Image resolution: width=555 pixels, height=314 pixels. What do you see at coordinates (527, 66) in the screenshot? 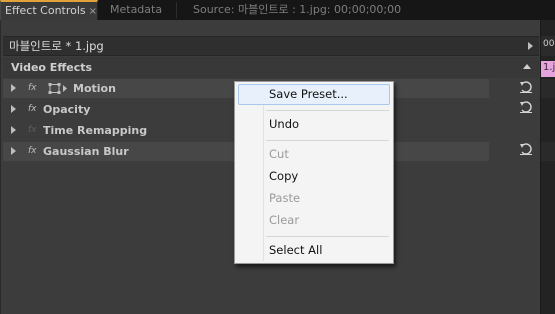
I see `collapse-up-icon` at bounding box center [527, 66].